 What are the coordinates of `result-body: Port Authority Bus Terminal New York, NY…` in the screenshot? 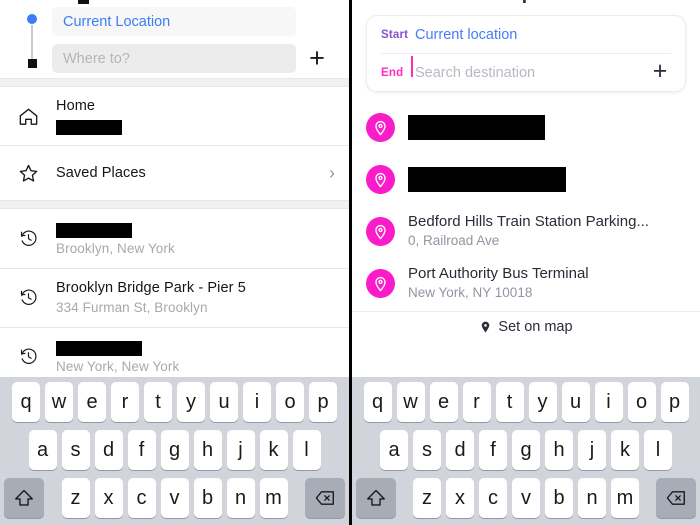 It's located at (498, 283).